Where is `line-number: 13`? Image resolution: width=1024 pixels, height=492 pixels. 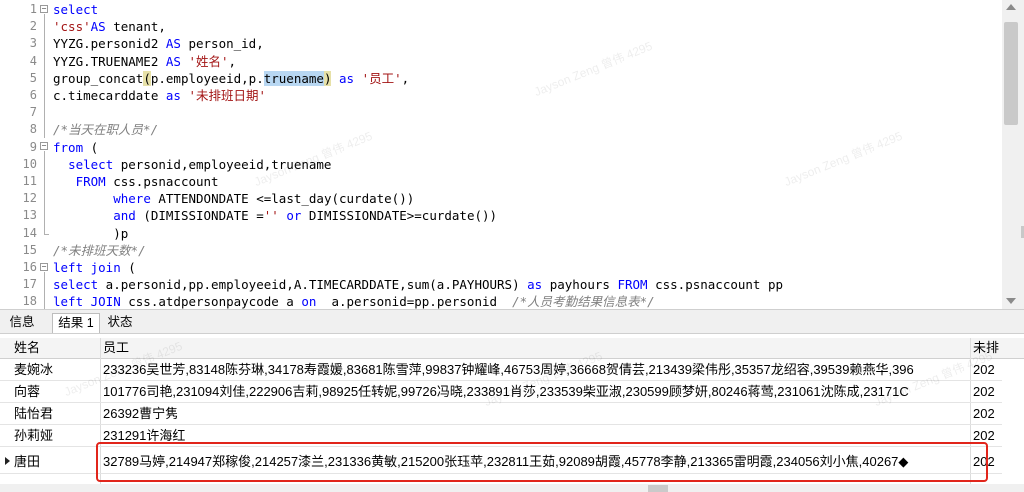 line-number: 13 is located at coordinates (29, 215).